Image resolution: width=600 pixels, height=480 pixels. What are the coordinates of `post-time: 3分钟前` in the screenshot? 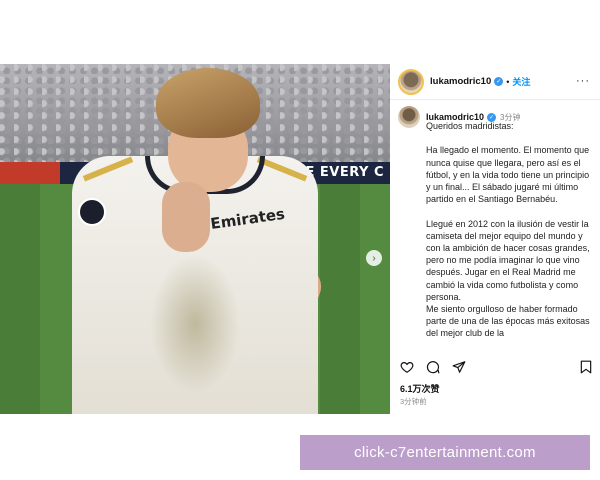 It's located at (413, 401).